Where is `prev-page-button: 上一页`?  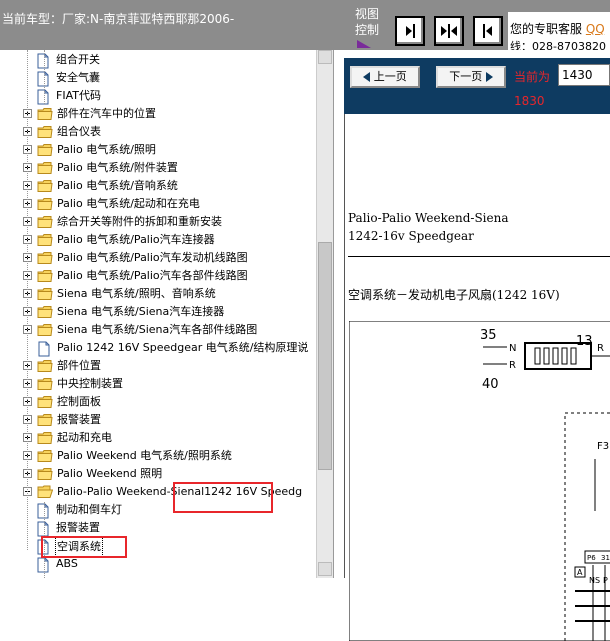
prev-page-button: 上一页 is located at coordinates (385, 77).